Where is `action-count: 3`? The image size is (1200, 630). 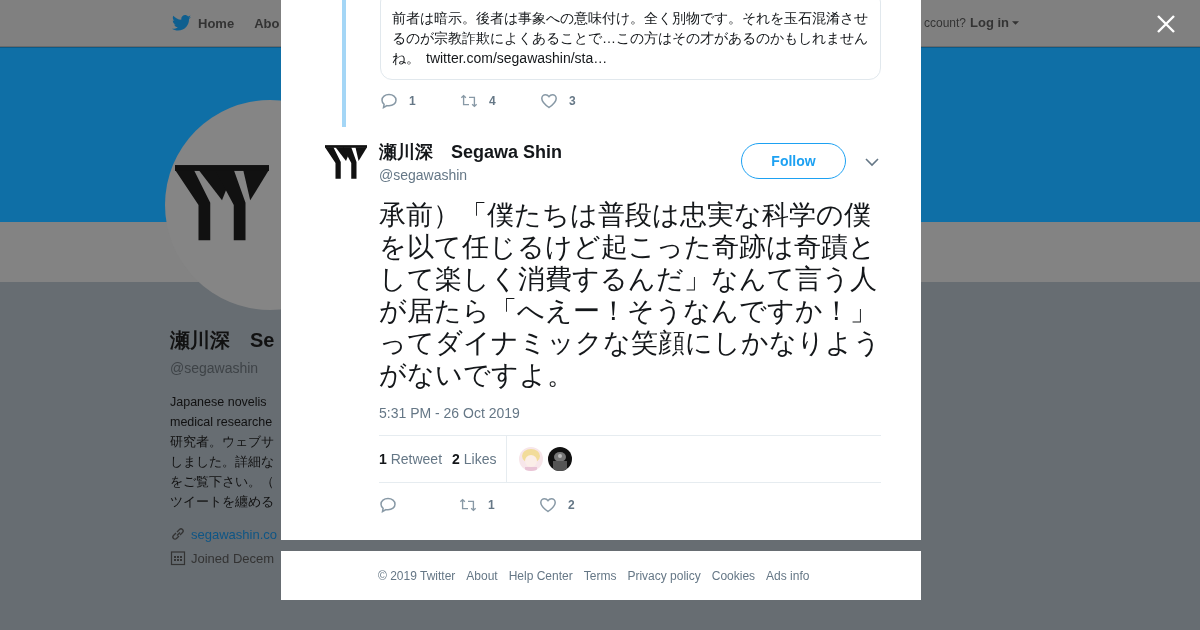 action-count: 3 is located at coordinates (572, 101).